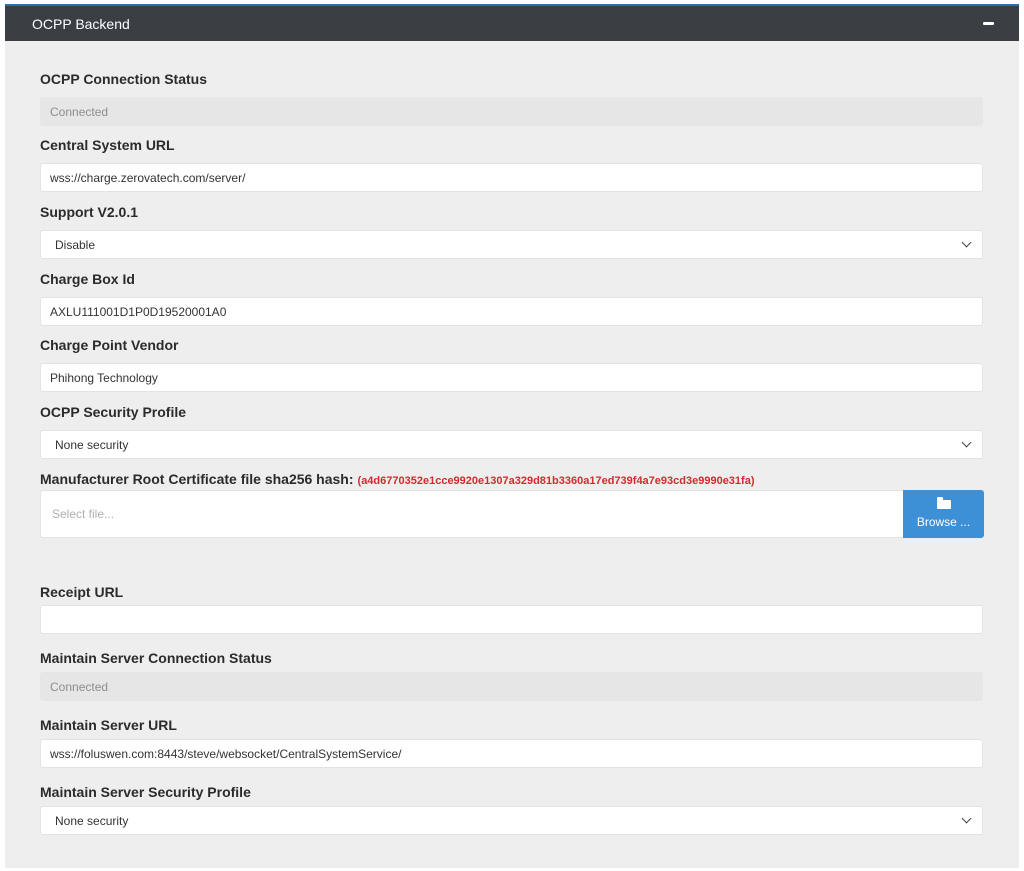 The width and height of the screenshot is (1024, 871). I want to click on maintain-status-field: Connected, so click(511, 686).